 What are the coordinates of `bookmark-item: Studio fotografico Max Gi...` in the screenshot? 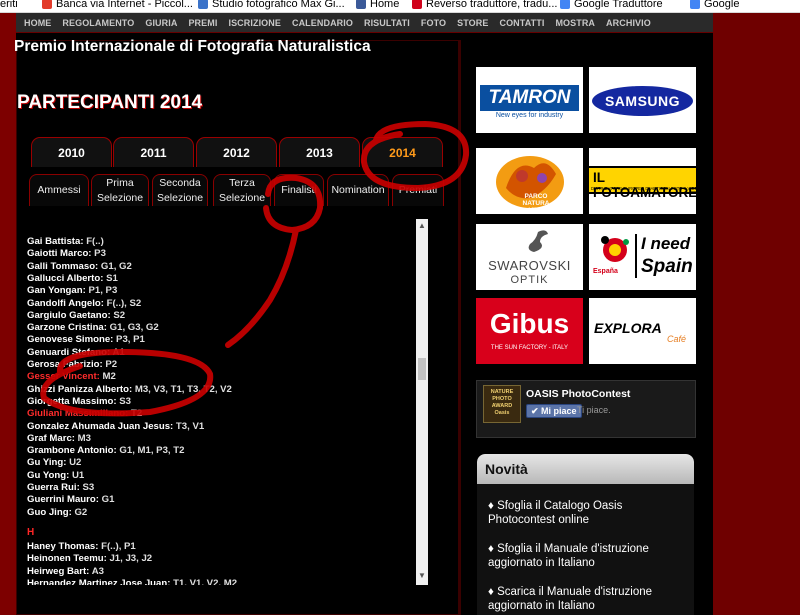 It's located at (271, 5).